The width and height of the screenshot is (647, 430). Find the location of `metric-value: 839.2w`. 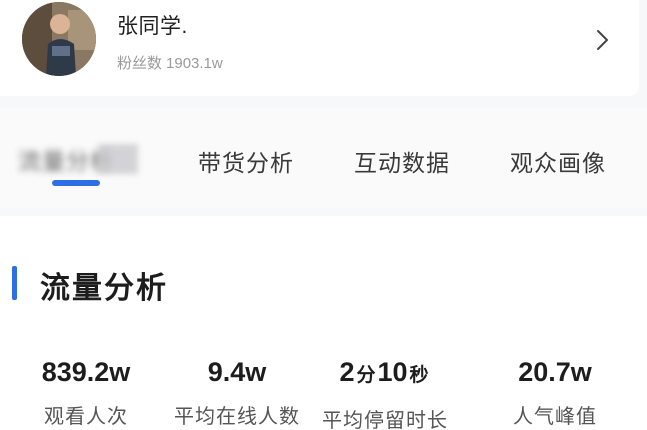

metric-value: 839.2w is located at coordinates (86, 372).